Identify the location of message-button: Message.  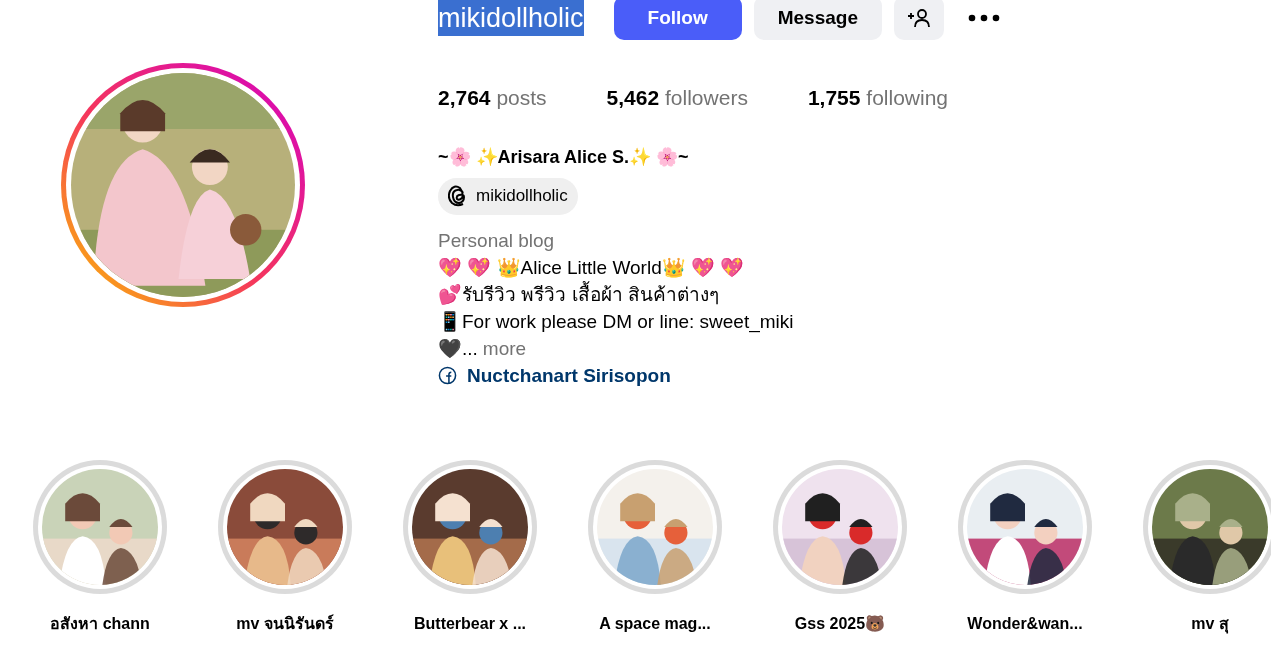
(817, 20).